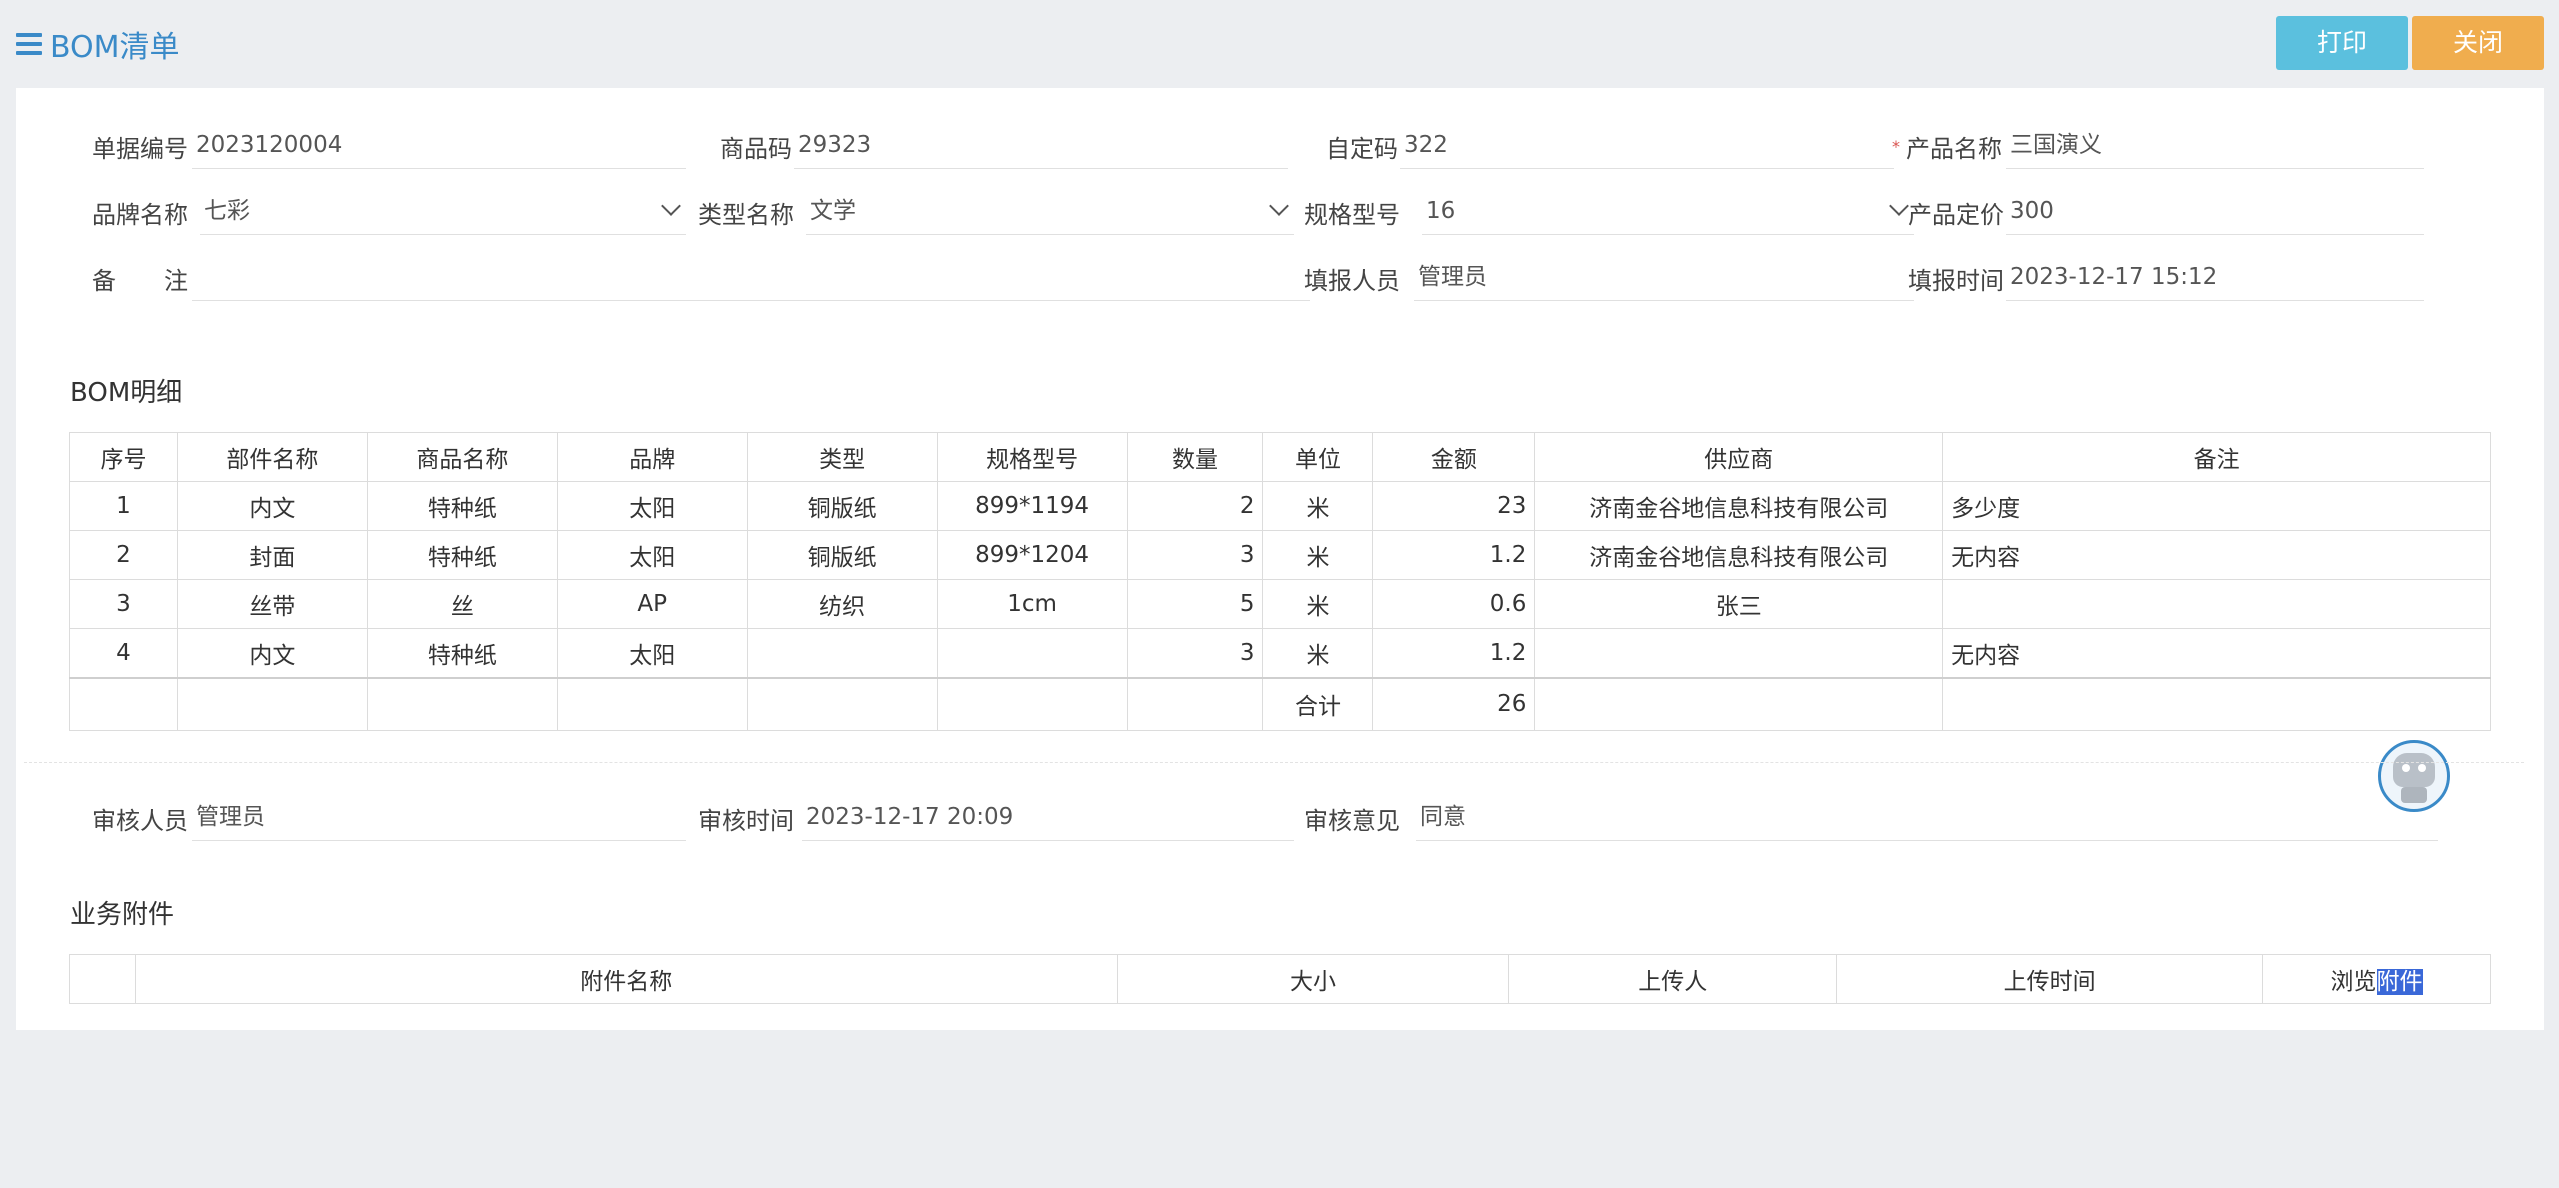 This screenshot has height=1188, width=2559. Describe the element at coordinates (2216, 506) in the screenshot. I see `cell-remark: 多少度` at that location.